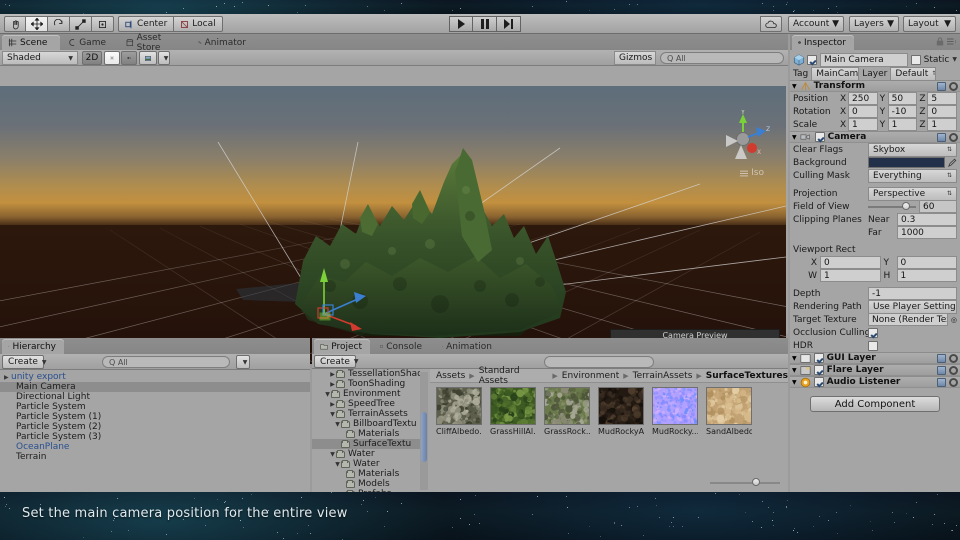  What do you see at coordinates (954, 320) in the screenshot?
I see `object-picker-icon: ◎` at bounding box center [954, 320].